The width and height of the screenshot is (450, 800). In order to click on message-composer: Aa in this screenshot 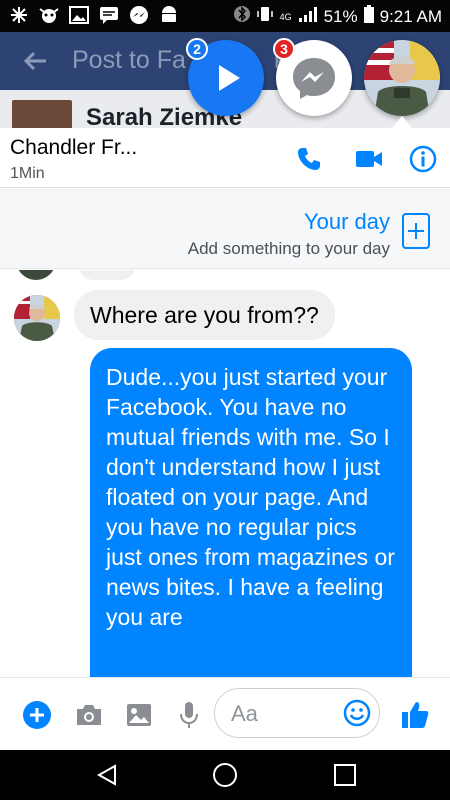, I will do `click(225, 713)`.